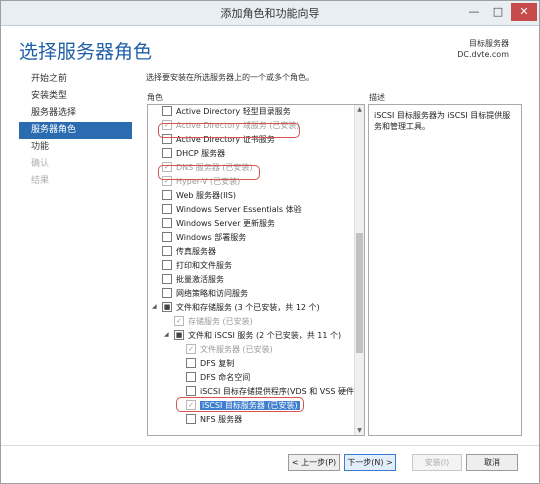  I want to click on role-item: 传真服务器, so click(189, 251).